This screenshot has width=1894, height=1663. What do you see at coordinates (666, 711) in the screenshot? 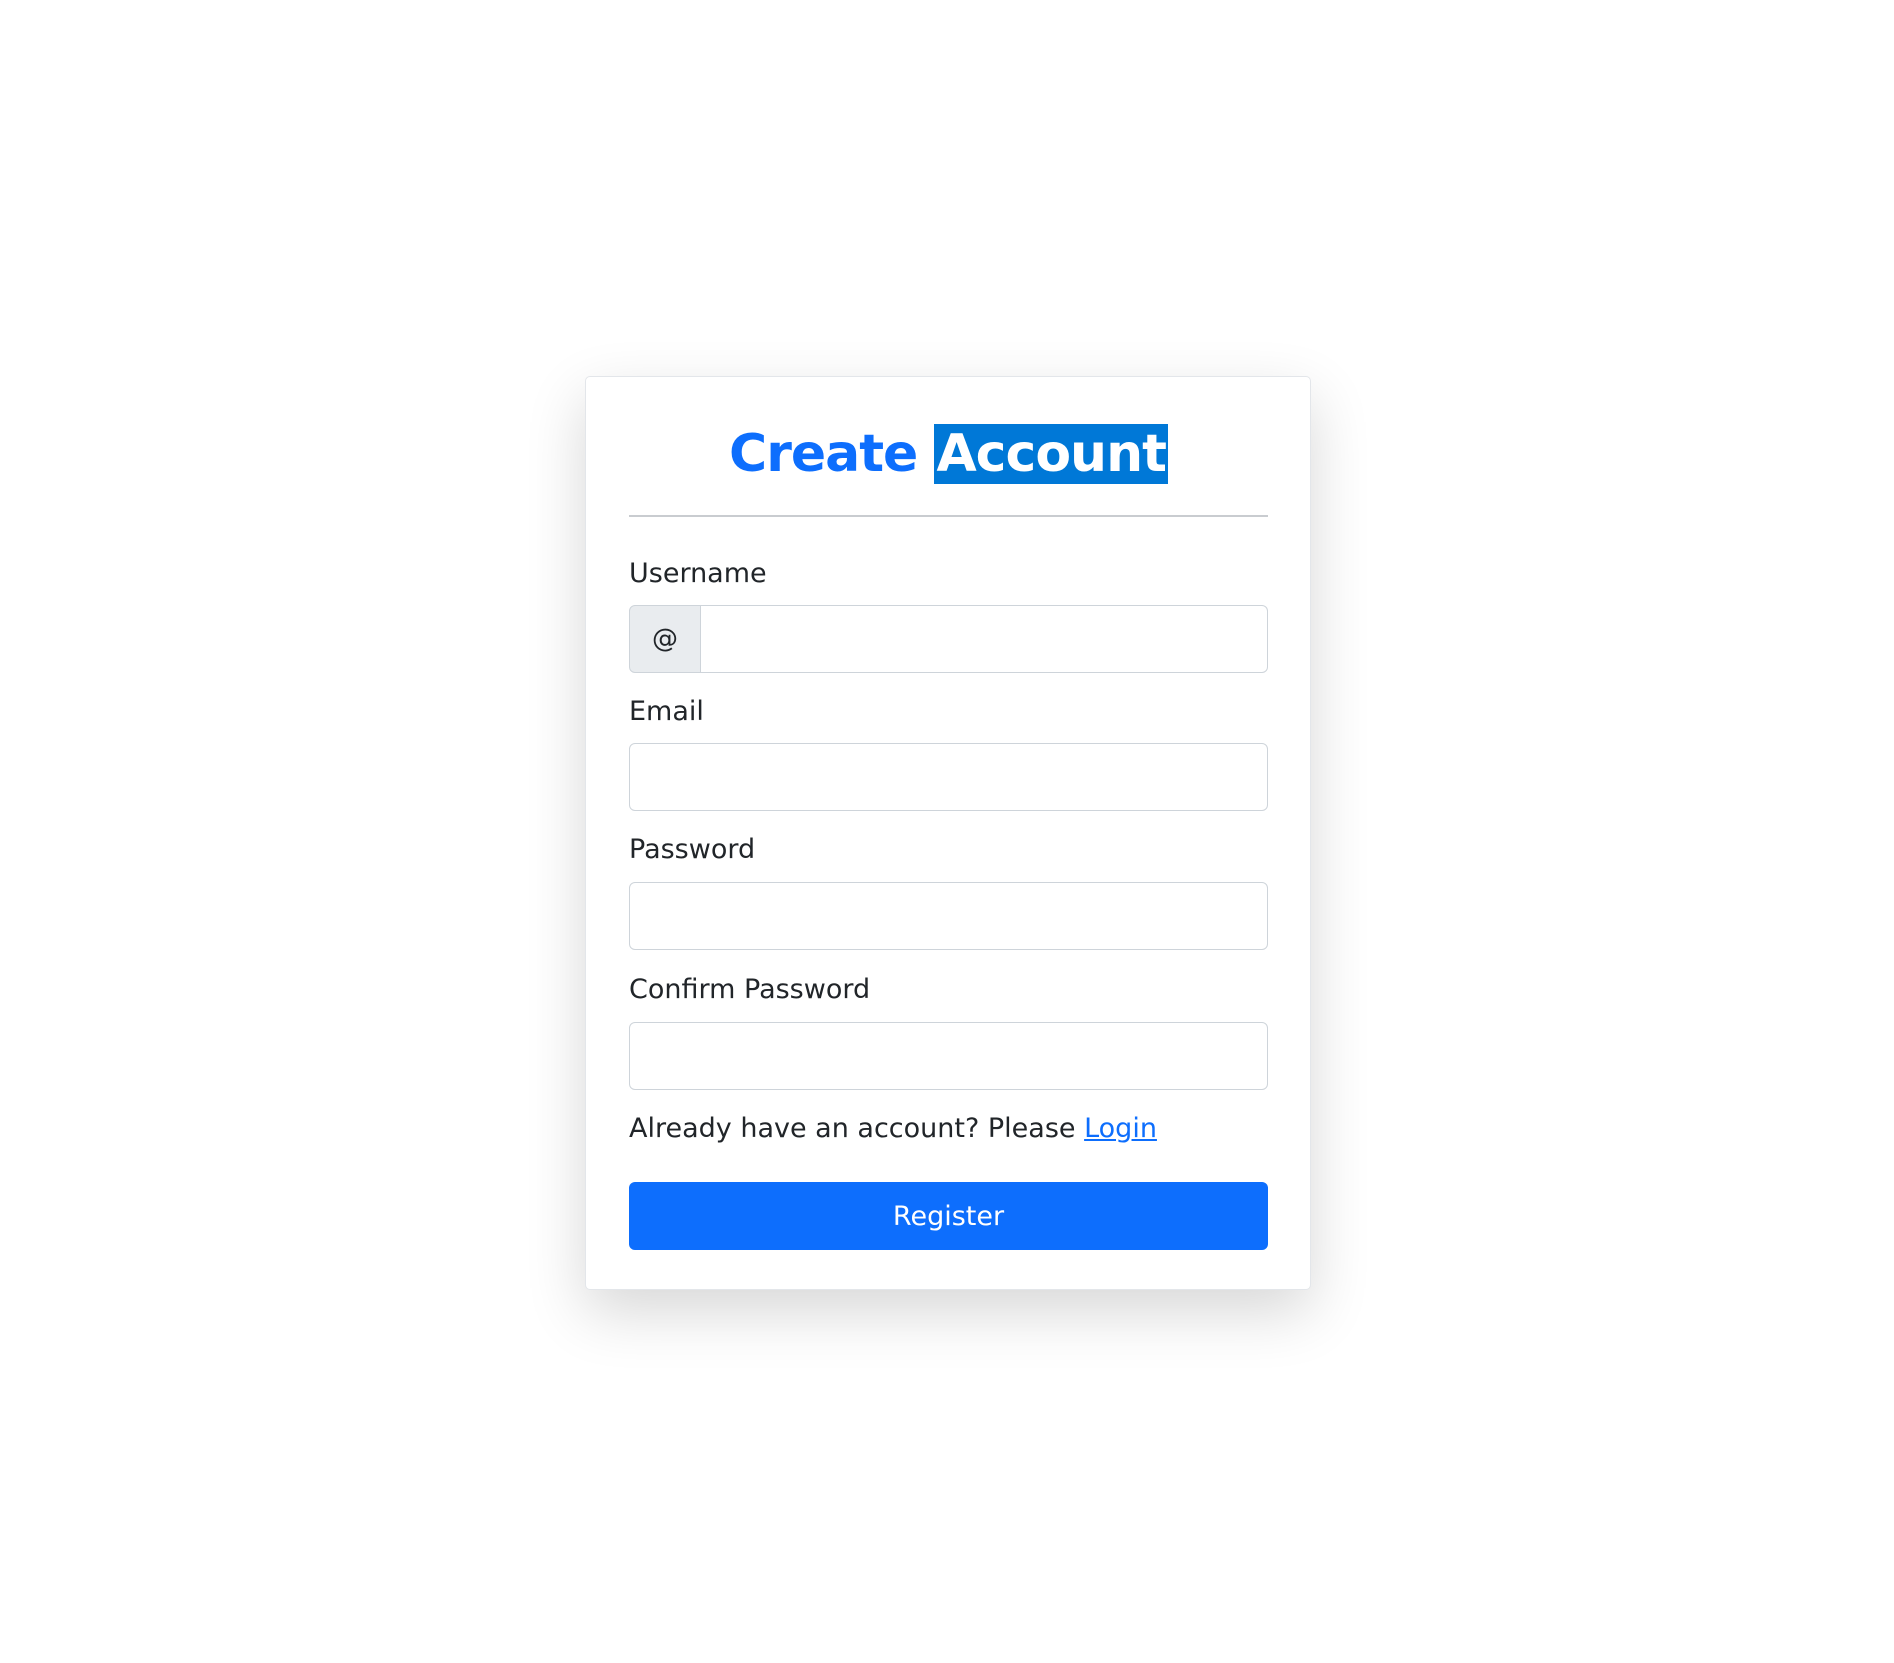
I see `email-label: Email` at bounding box center [666, 711].